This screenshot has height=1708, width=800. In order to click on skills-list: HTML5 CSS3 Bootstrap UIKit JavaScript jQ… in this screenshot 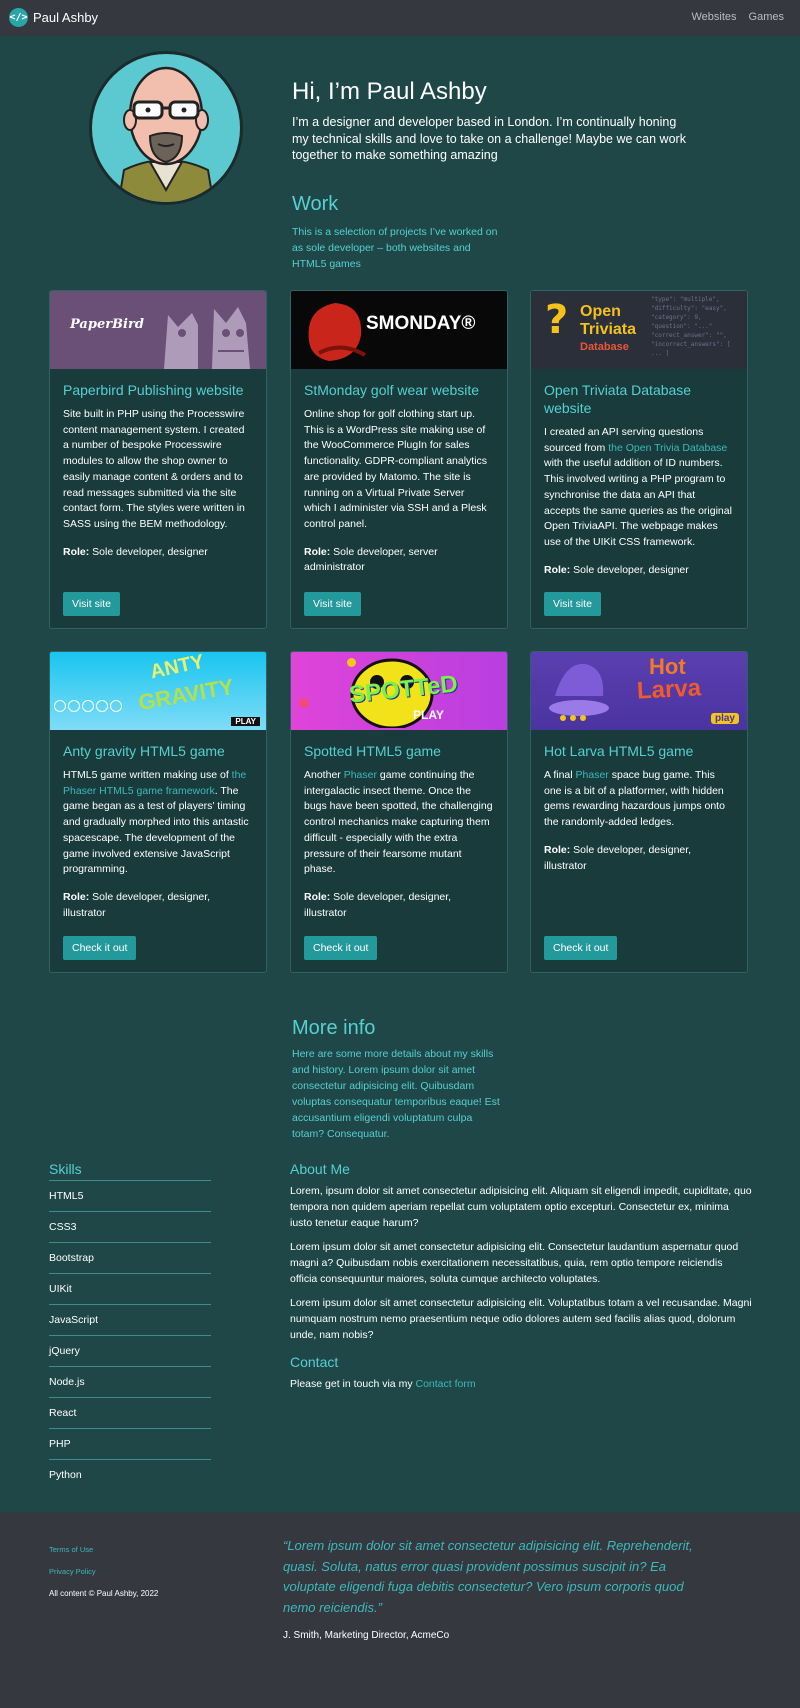, I will do `click(130, 1335)`.